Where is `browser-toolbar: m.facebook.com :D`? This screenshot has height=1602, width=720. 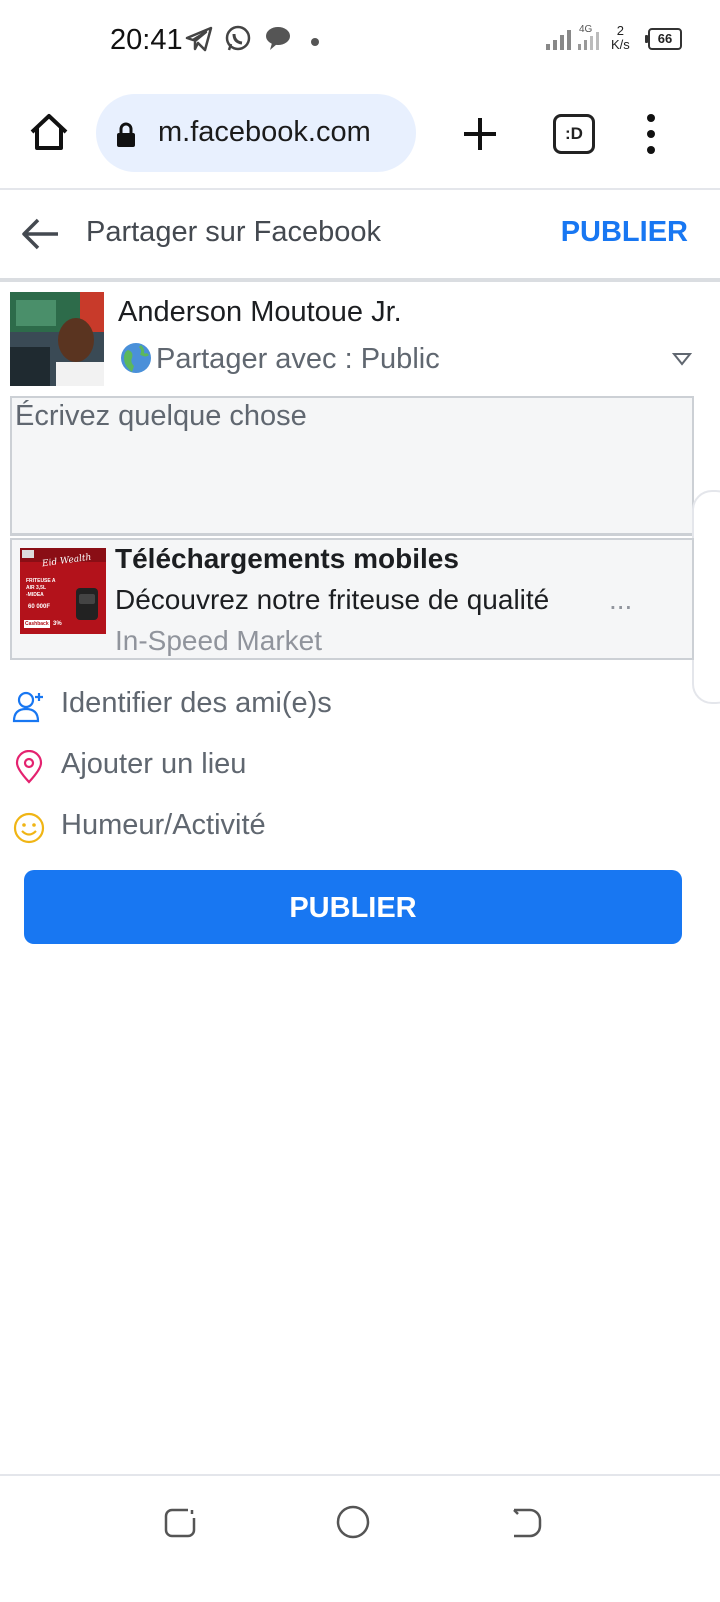
browser-toolbar: m.facebook.com :D is located at coordinates (360, 135).